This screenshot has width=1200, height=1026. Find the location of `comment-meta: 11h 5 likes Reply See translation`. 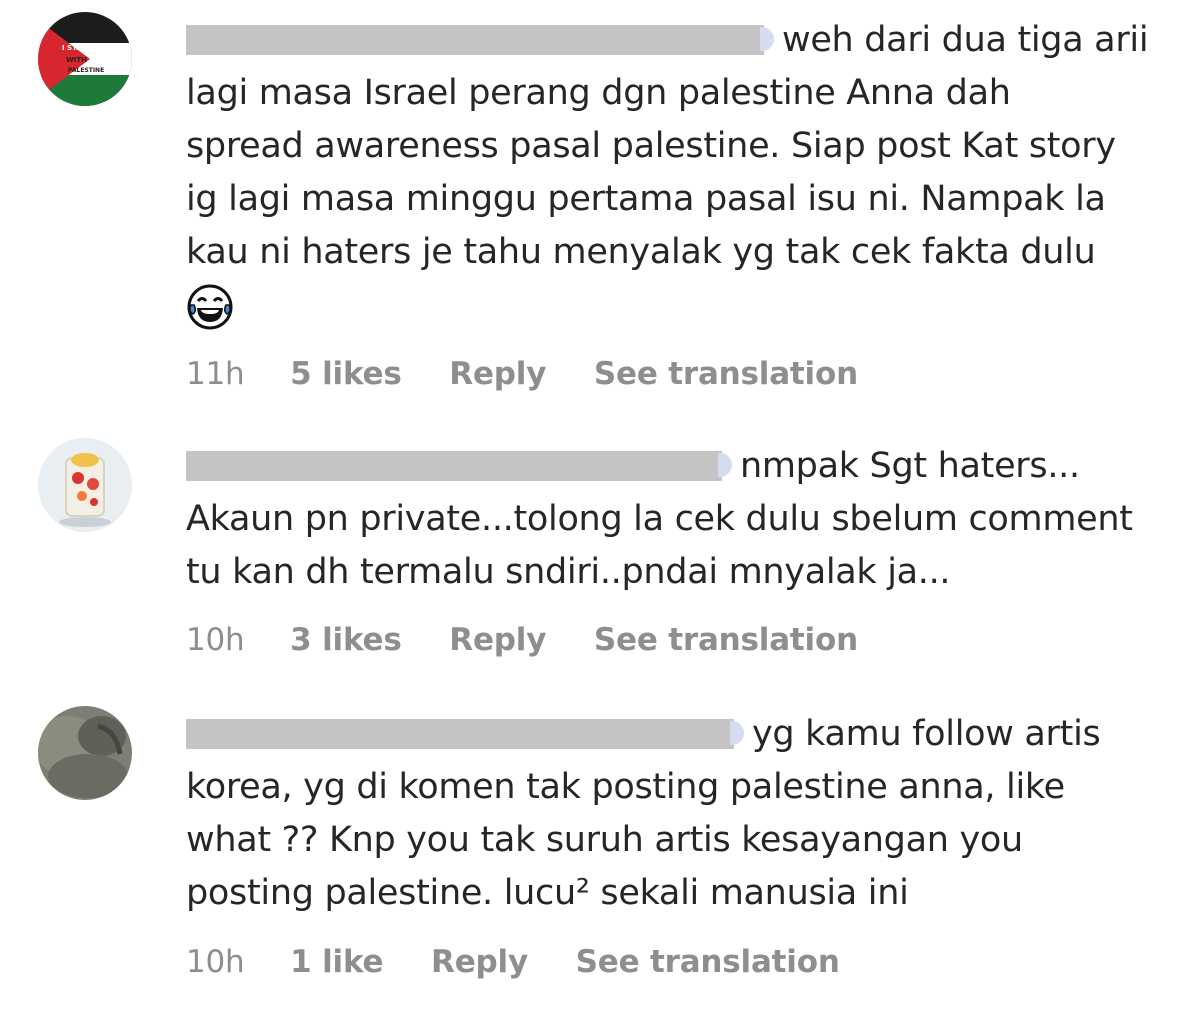

comment-meta: 11h 5 likes Reply See translation is located at coordinates (522, 374).